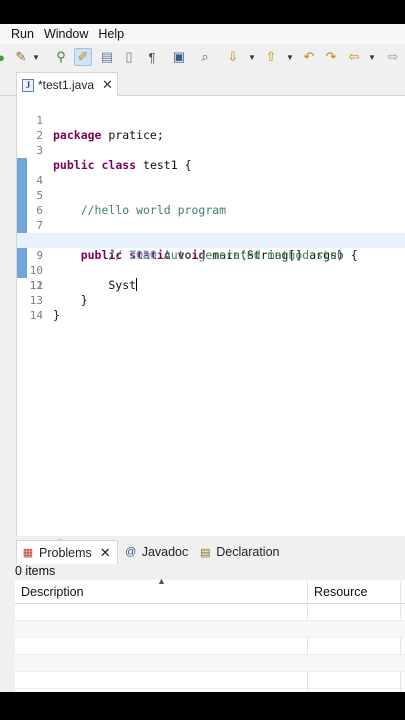 Image resolution: width=405 pixels, height=720 pixels. I want to click on editor-tab-strip: J *test1.java ✕, so click(202, 84).